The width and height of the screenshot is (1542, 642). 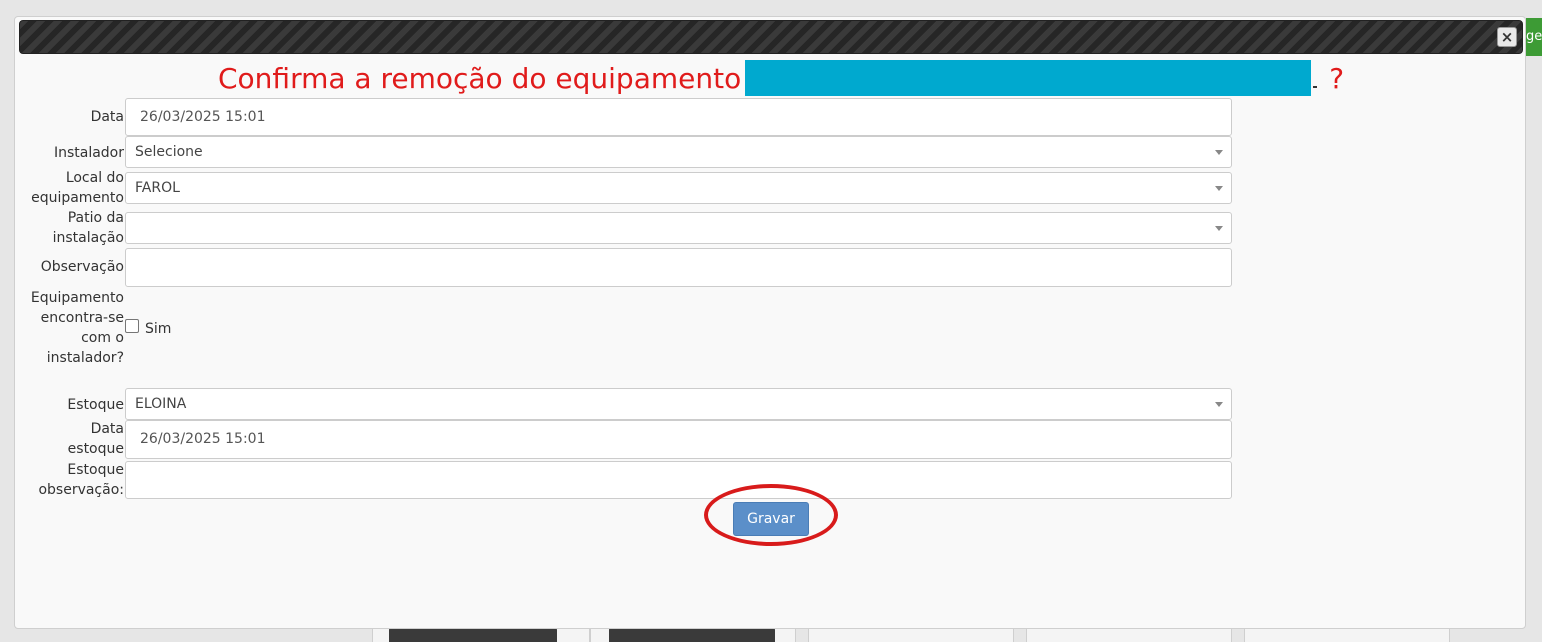 I want to click on question-mark: ?, so click(x=1337, y=78).